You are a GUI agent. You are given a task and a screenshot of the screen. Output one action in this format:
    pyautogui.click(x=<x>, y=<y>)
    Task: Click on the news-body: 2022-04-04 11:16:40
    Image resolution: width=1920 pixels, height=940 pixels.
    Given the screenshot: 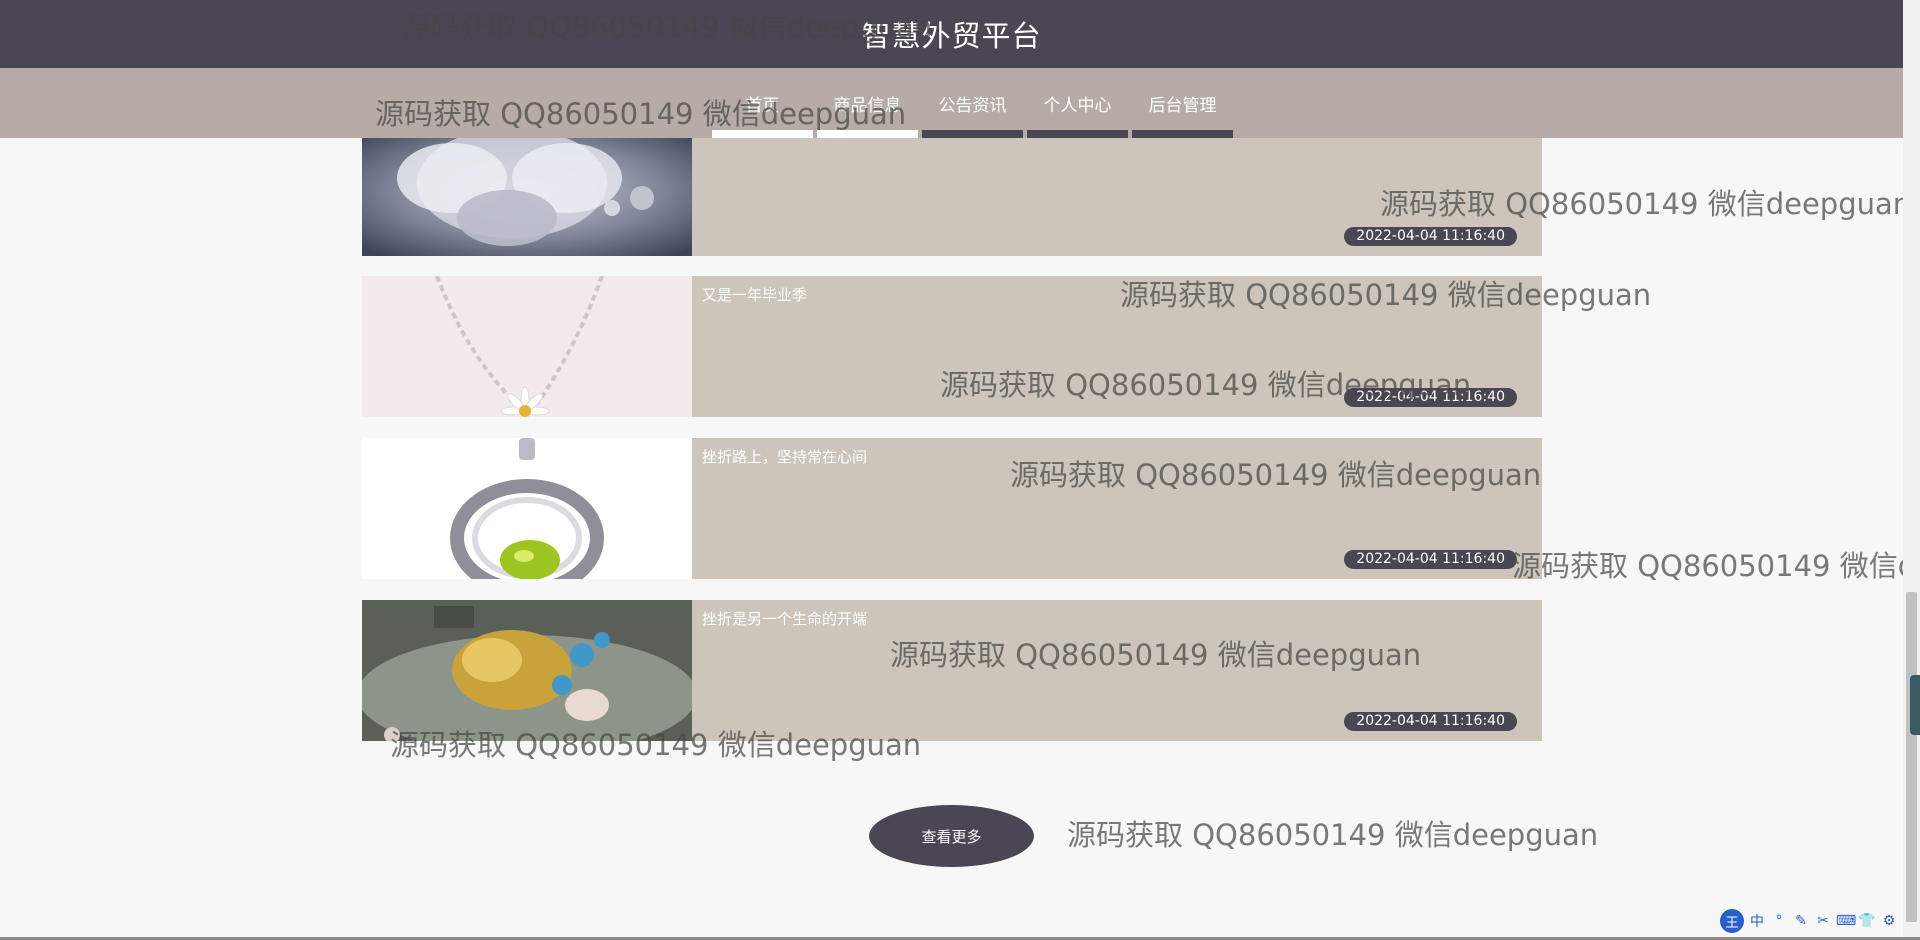 What is the action you would take?
    pyautogui.click(x=1117, y=197)
    